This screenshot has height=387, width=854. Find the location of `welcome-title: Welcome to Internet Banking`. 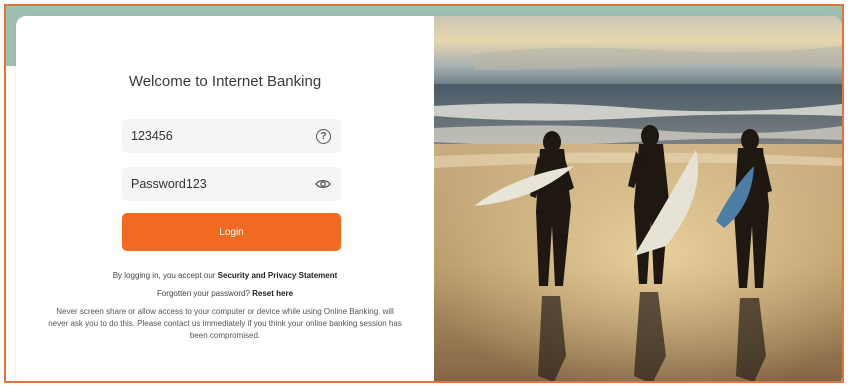

welcome-title: Welcome to Internet Banking is located at coordinates (225, 81).